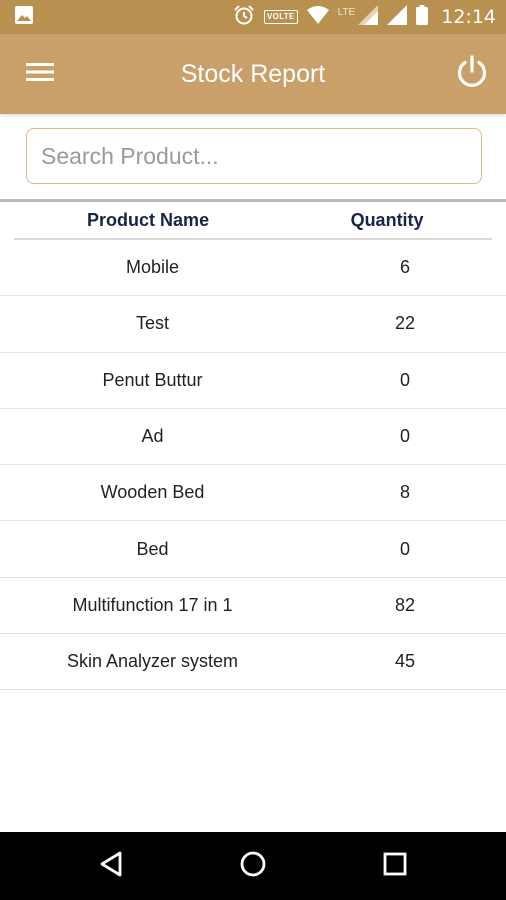  Describe the element at coordinates (253, 549) in the screenshot. I see `table-row: Bed 0` at that location.